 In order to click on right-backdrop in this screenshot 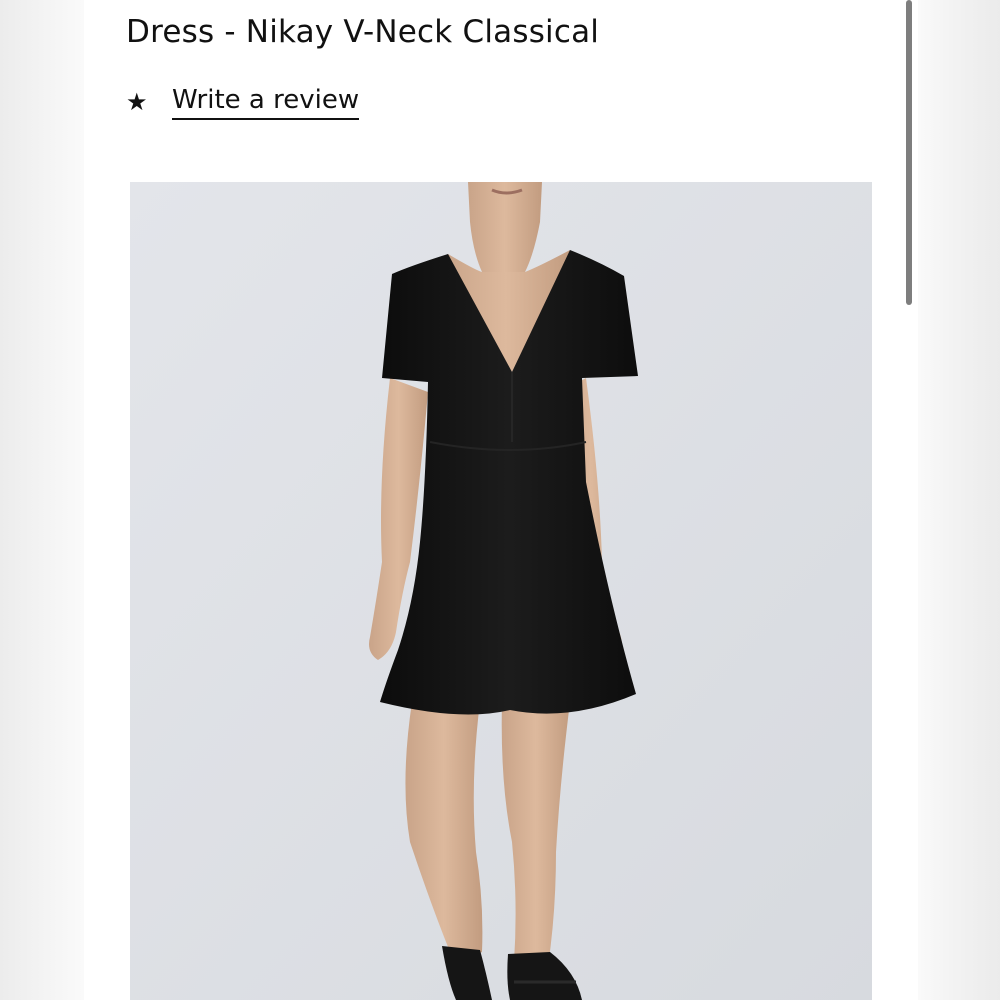, I will do `click(959, 500)`.